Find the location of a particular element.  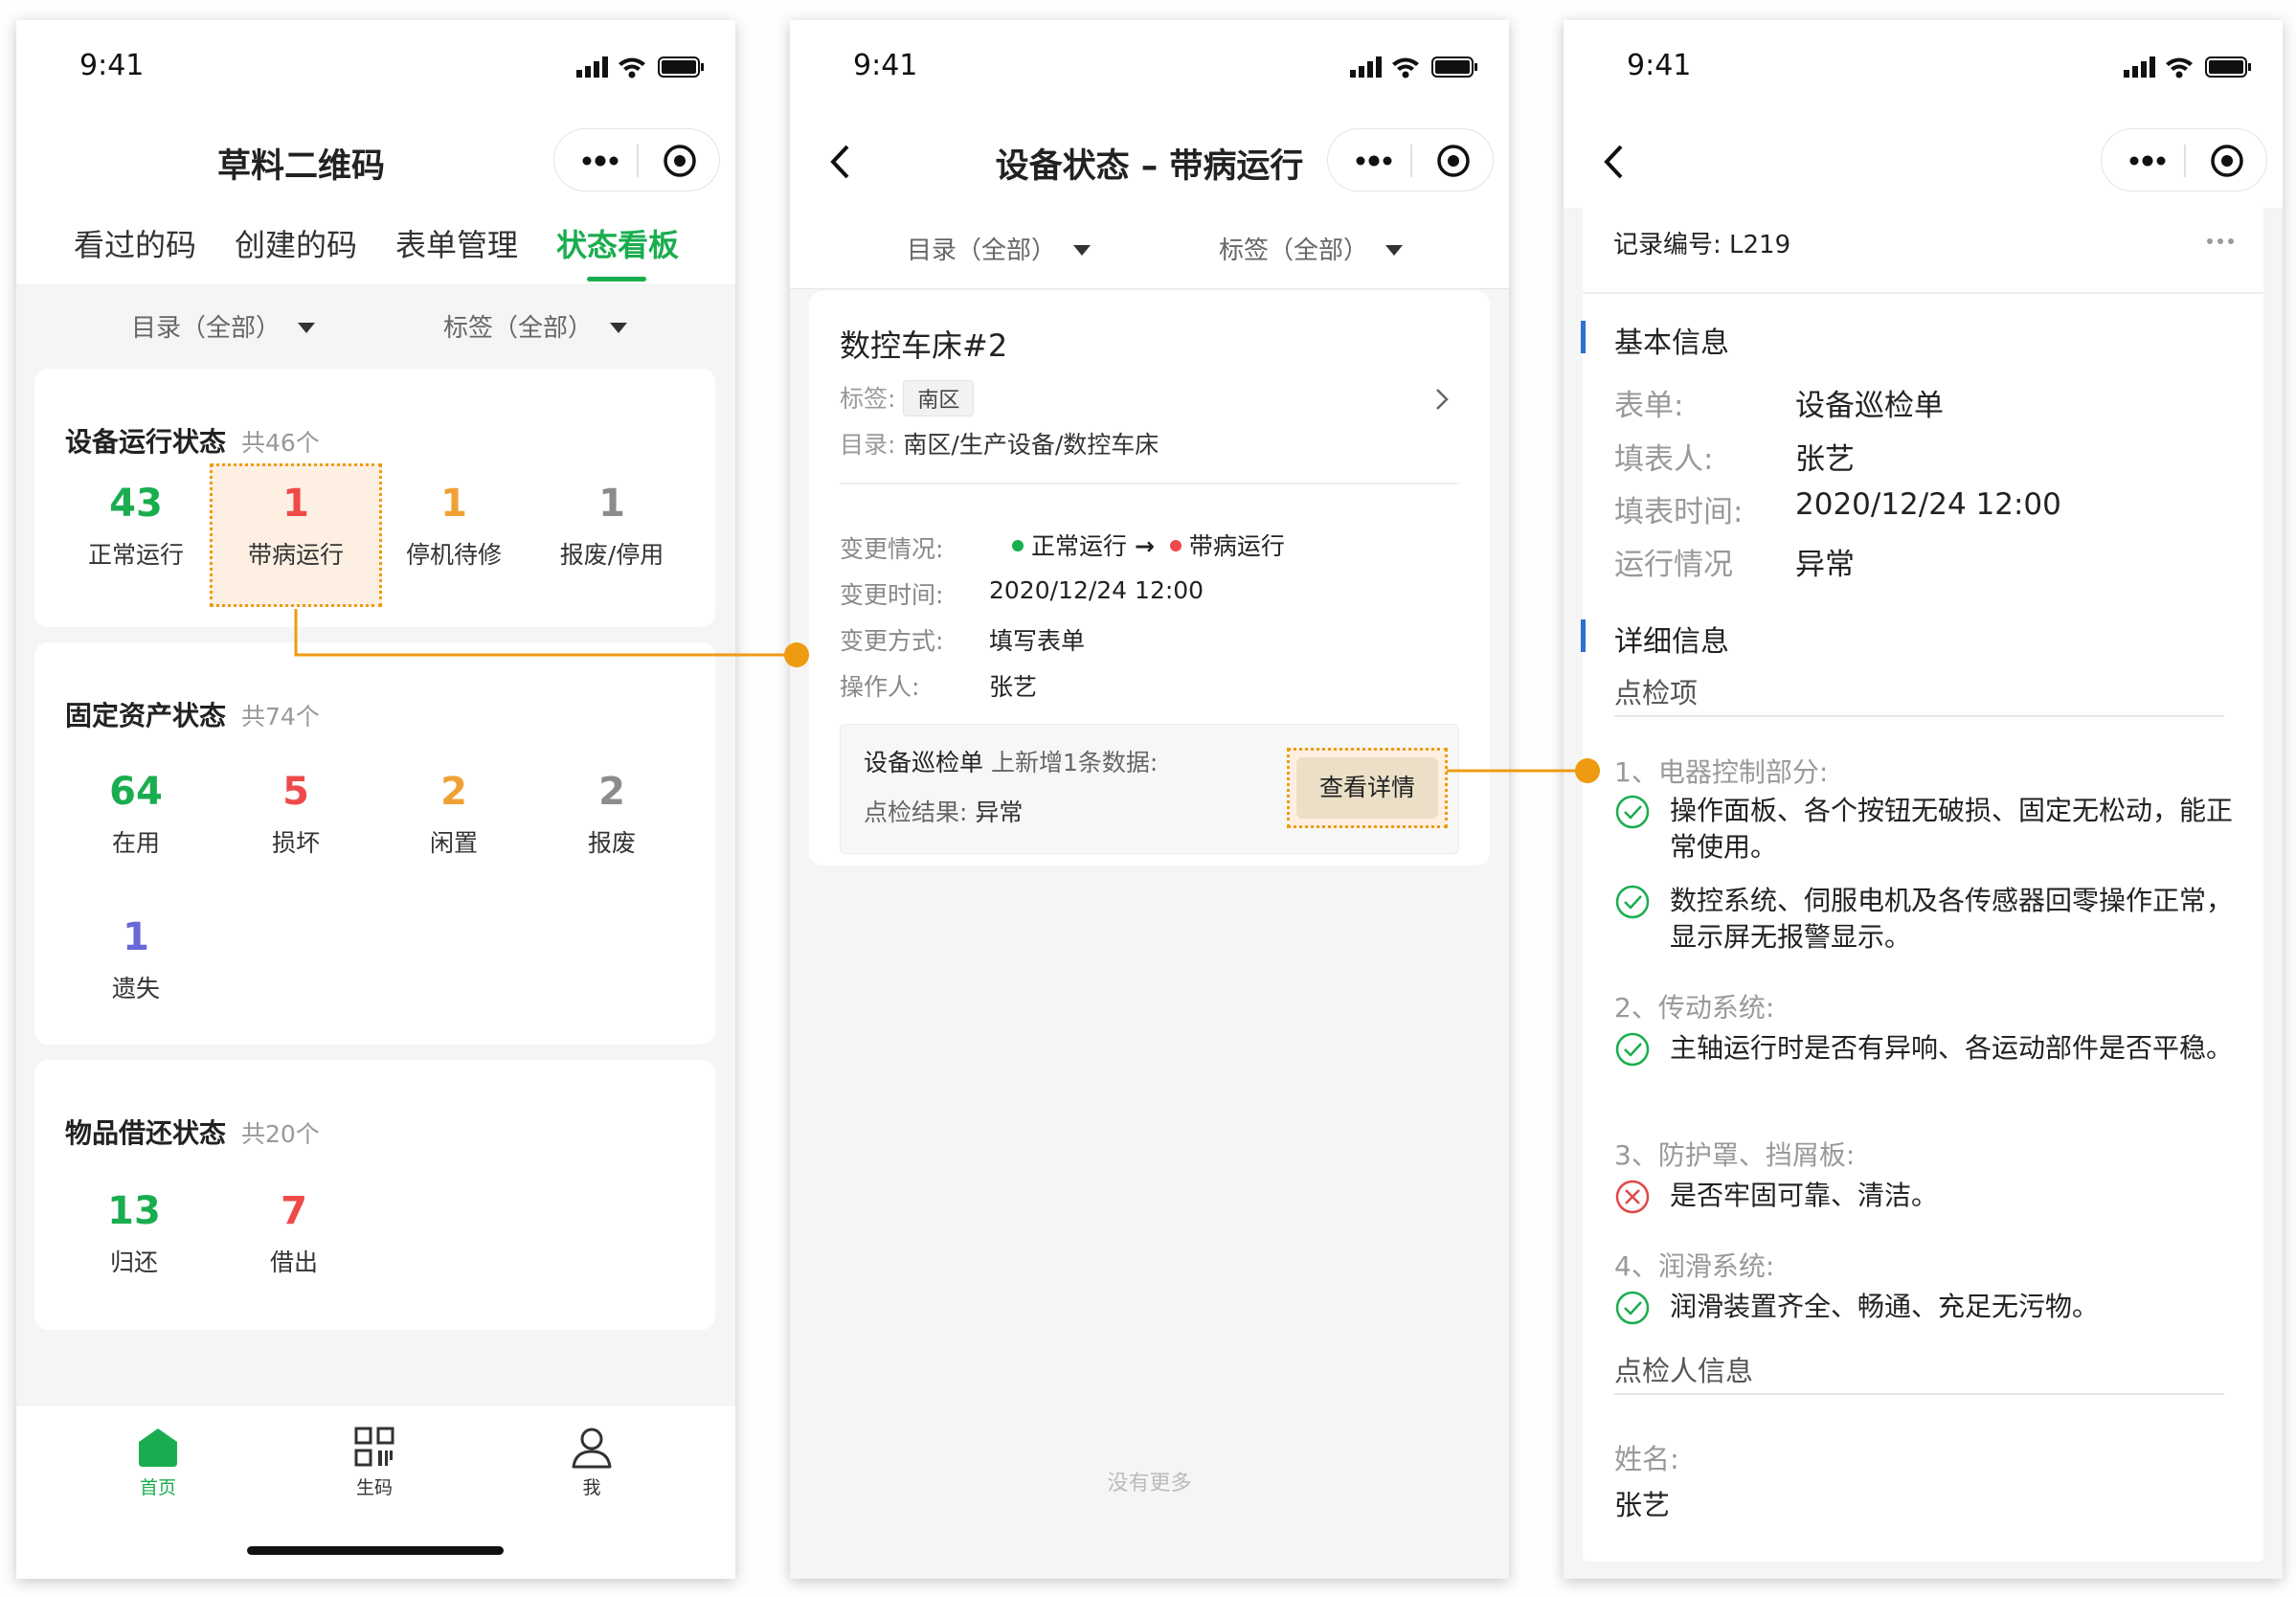

group-title: 1、电器控制部分: is located at coordinates (1721, 772).